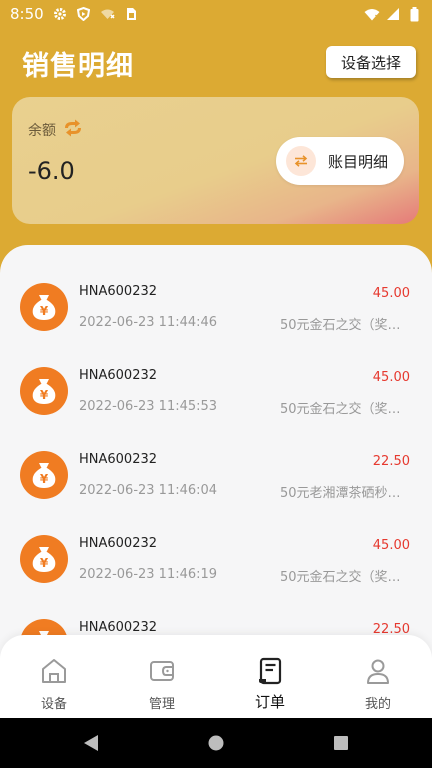 This screenshot has width=432, height=768. I want to click on home-button-icon, so click(216, 745).